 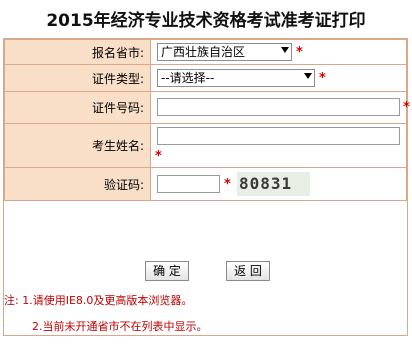 I want to click on id-type-select-value: --请选择--, so click(x=188, y=78).